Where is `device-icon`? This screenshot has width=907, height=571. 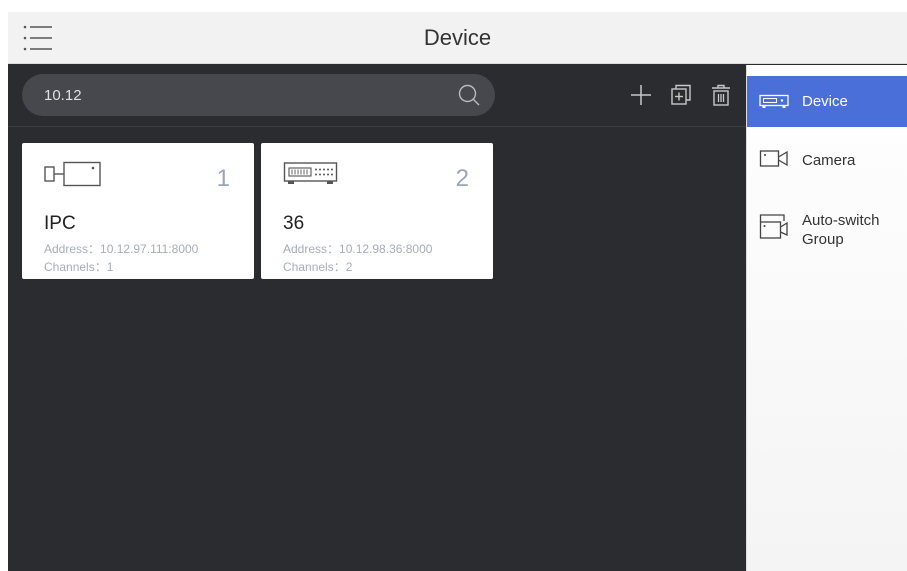 device-icon is located at coordinates (774, 101).